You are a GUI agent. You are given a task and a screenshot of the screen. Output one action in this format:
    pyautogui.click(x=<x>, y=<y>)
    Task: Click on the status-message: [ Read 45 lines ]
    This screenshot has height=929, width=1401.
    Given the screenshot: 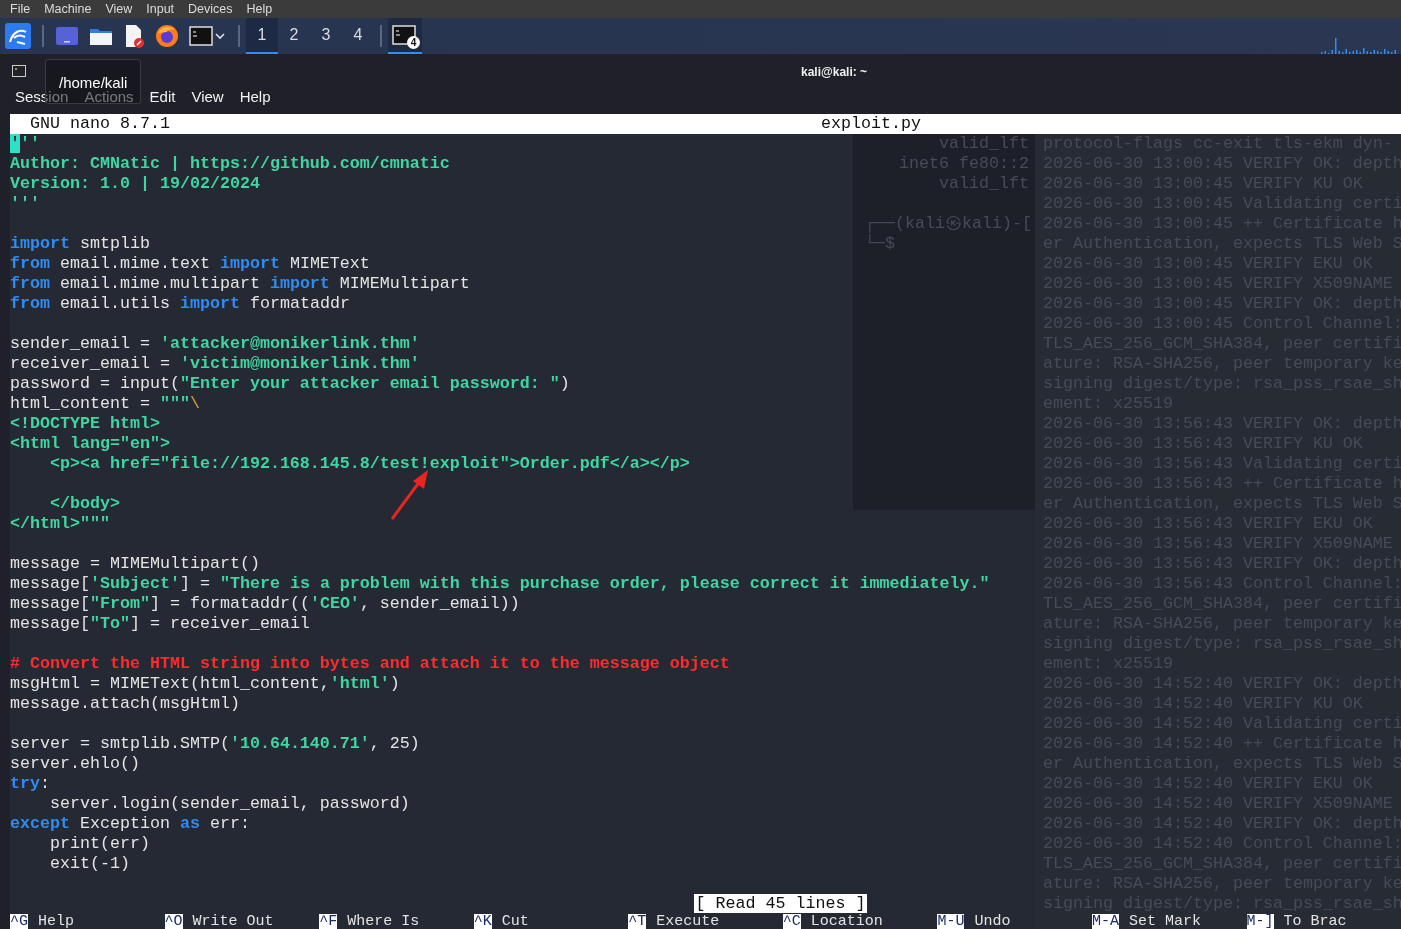 What is the action you would take?
    pyautogui.click(x=780, y=903)
    